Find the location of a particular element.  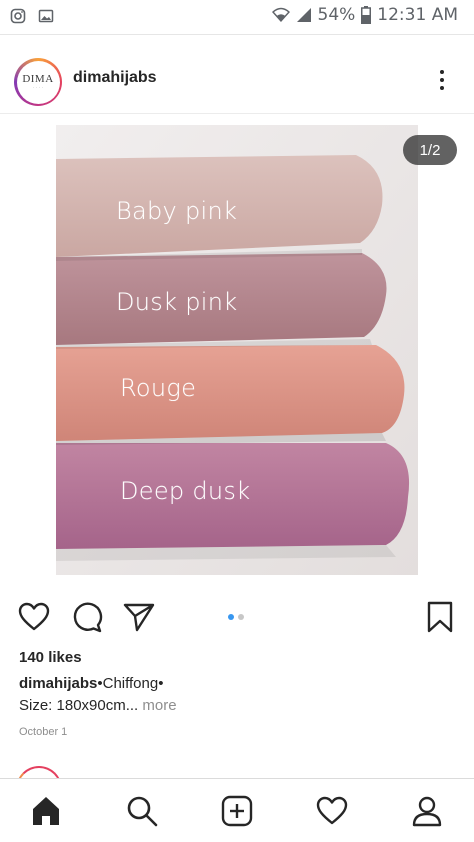

add-post-icon is located at coordinates (237, 811).